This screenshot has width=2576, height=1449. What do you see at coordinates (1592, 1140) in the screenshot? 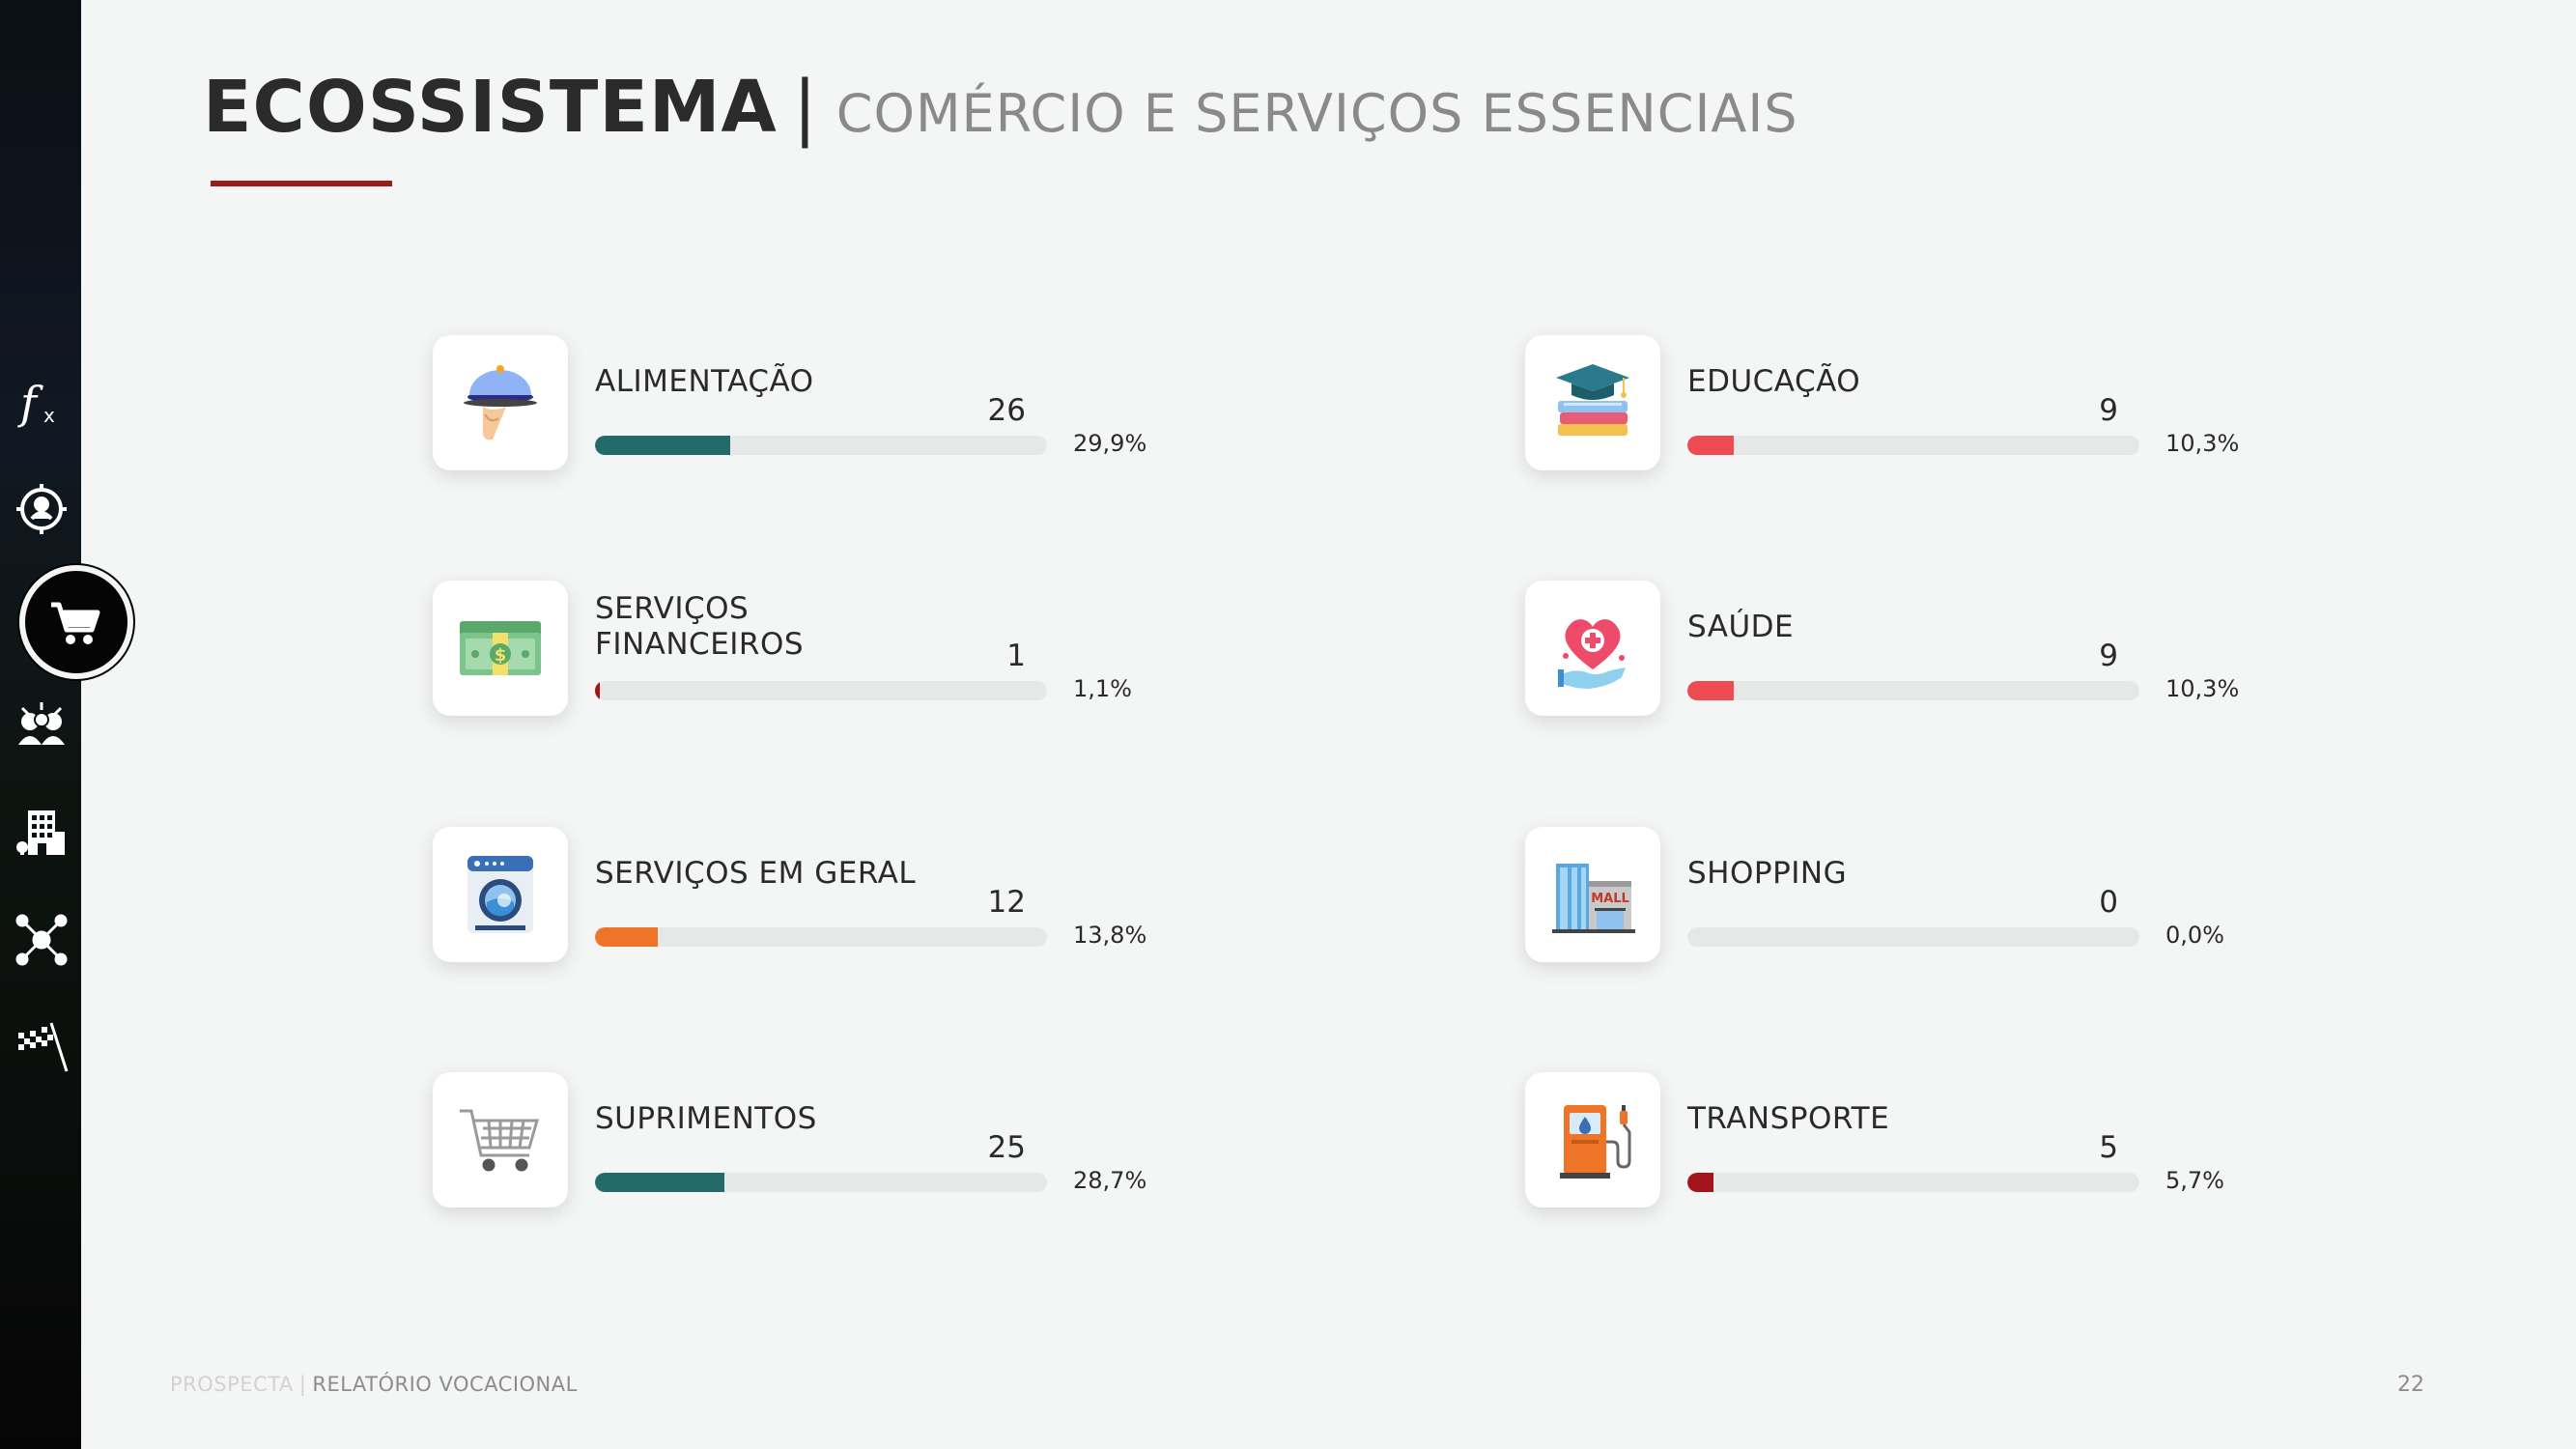
I see `fuel-pump-icon` at bounding box center [1592, 1140].